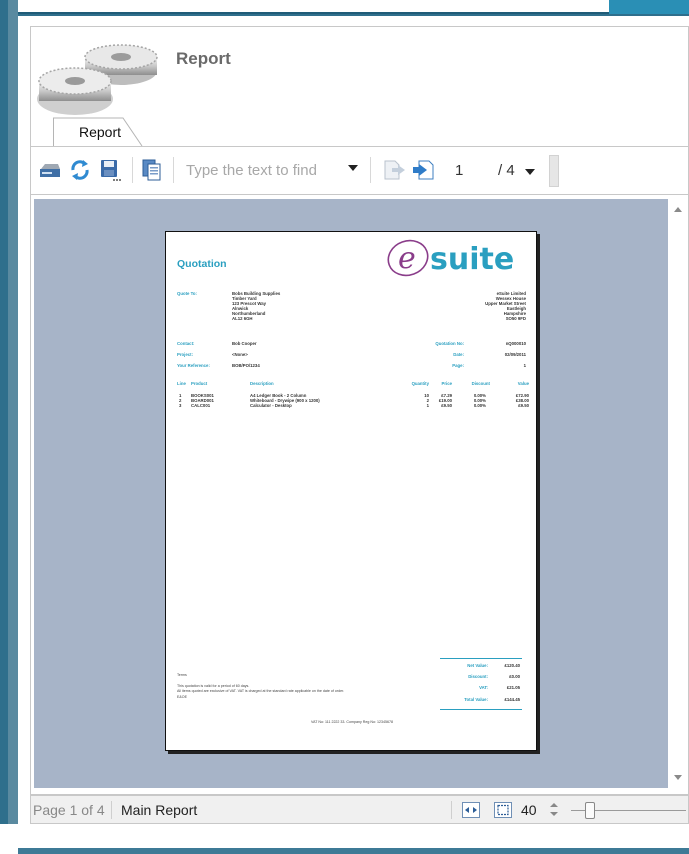  Describe the element at coordinates (480, 383) in the screenshot. I see `column-header: Discount` at that location.